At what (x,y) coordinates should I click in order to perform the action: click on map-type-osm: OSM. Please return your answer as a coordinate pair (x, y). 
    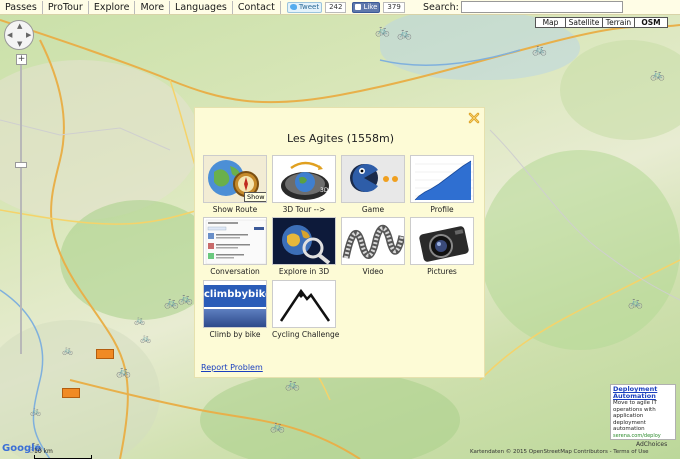
    Looking at the image, I should click on (651, 22).